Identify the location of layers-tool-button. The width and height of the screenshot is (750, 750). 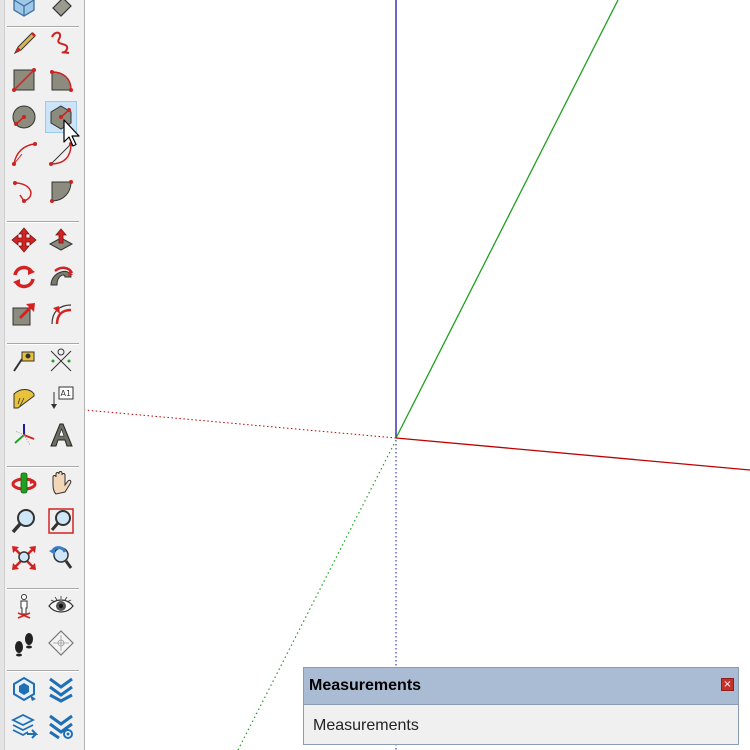
(24, 726).